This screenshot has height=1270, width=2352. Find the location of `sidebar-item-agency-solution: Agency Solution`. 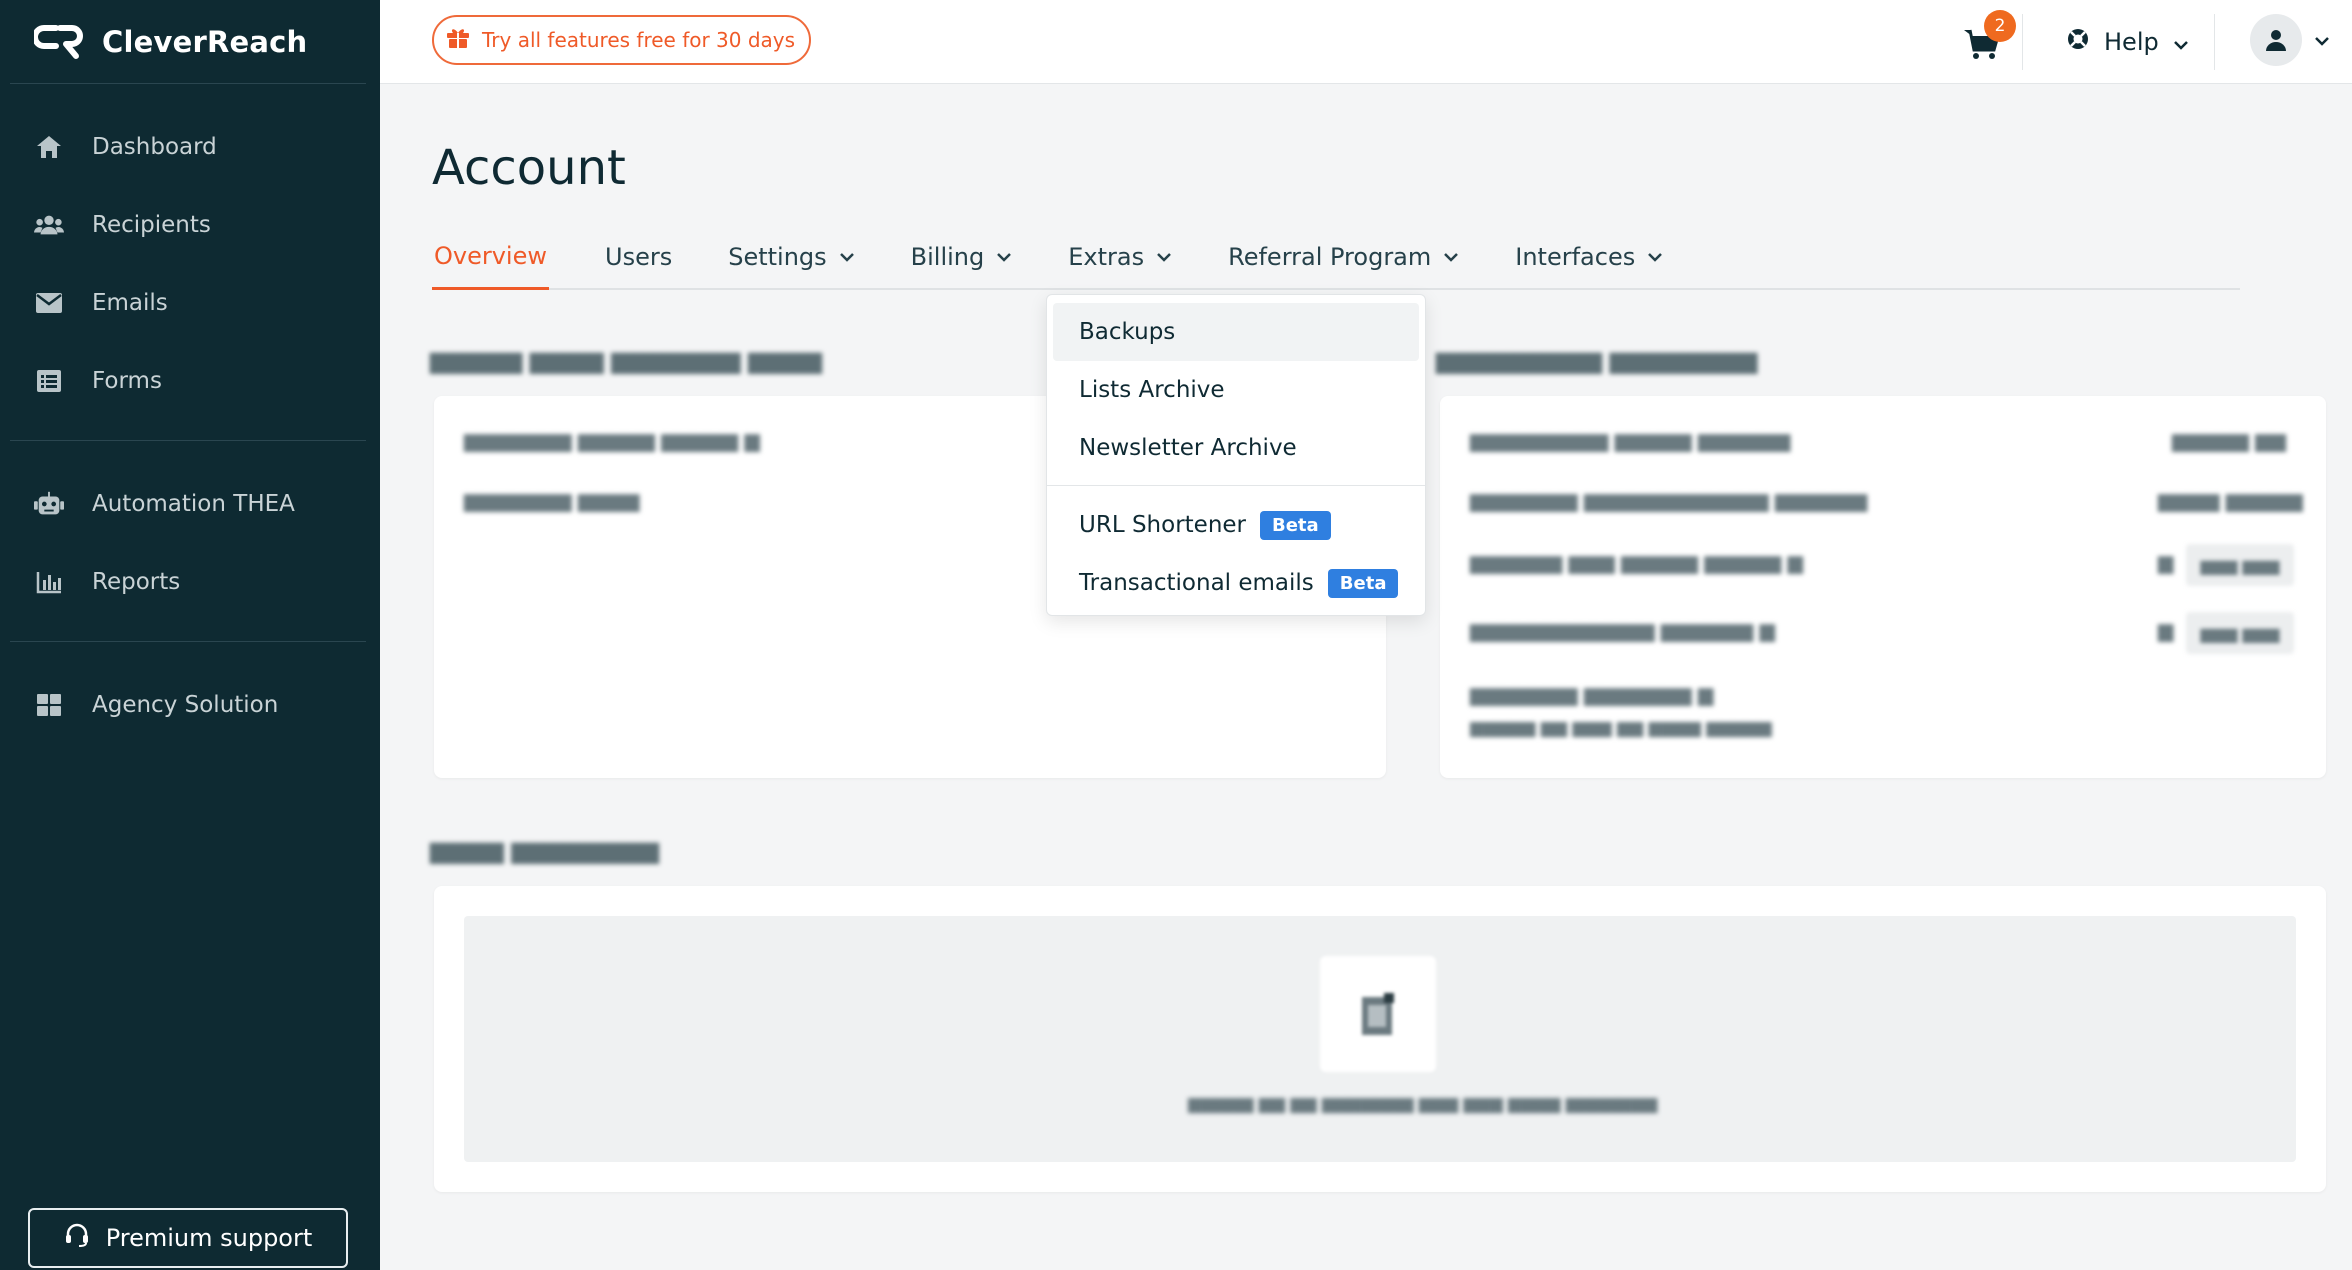

sidebar-item-agency-solution: Agency Solution is located at coordinates (188, 705).